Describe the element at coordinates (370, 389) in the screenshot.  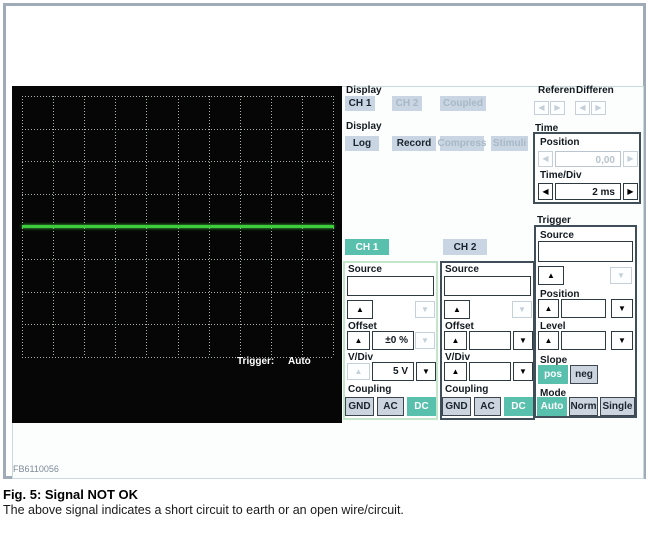
I see `ch1-coupling-label: Coupling` at that location.